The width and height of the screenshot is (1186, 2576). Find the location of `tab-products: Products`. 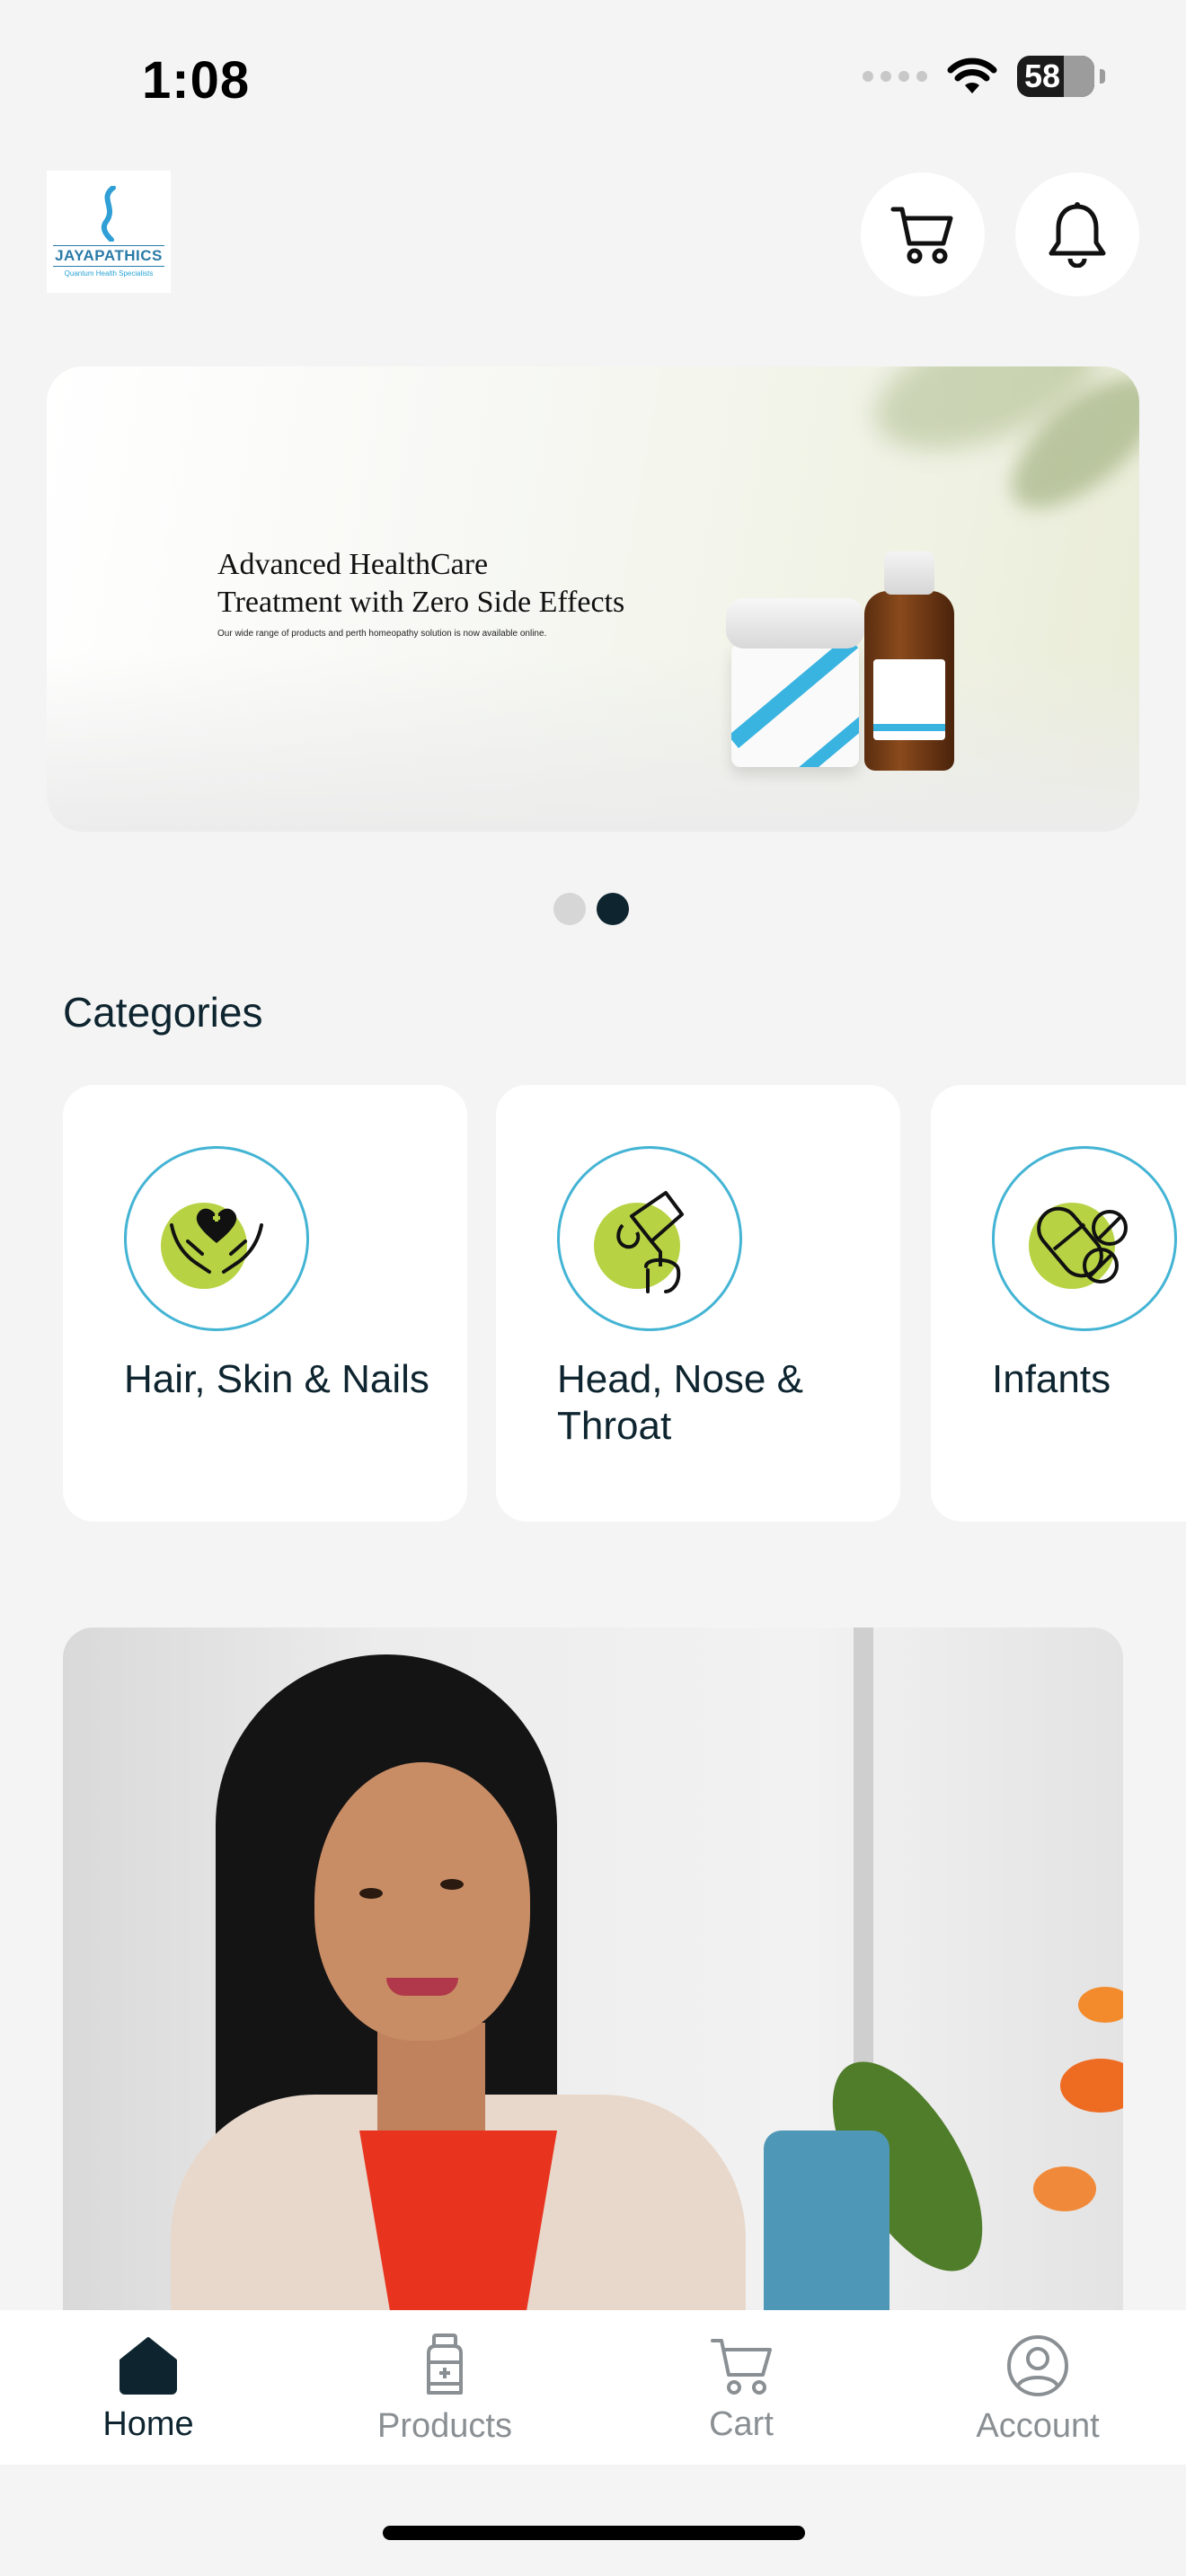

tab-products: Products is located at coordinates (444, 2387).